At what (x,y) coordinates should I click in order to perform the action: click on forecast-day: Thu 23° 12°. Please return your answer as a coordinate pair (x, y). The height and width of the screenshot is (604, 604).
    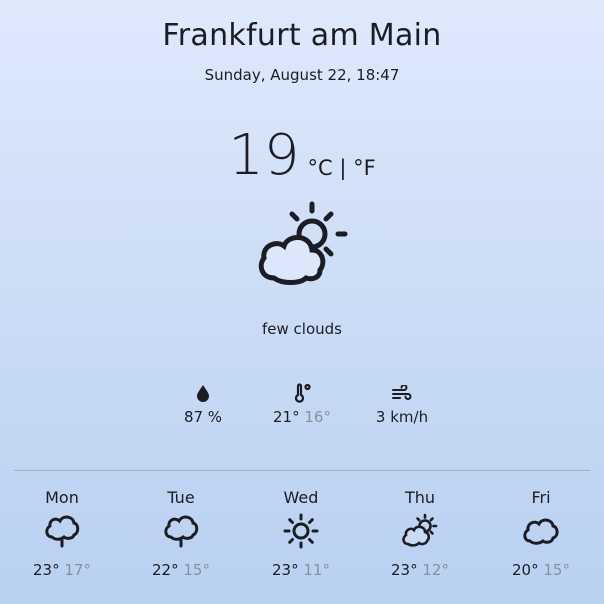
    Looking at the image, I should click on (420, 533).